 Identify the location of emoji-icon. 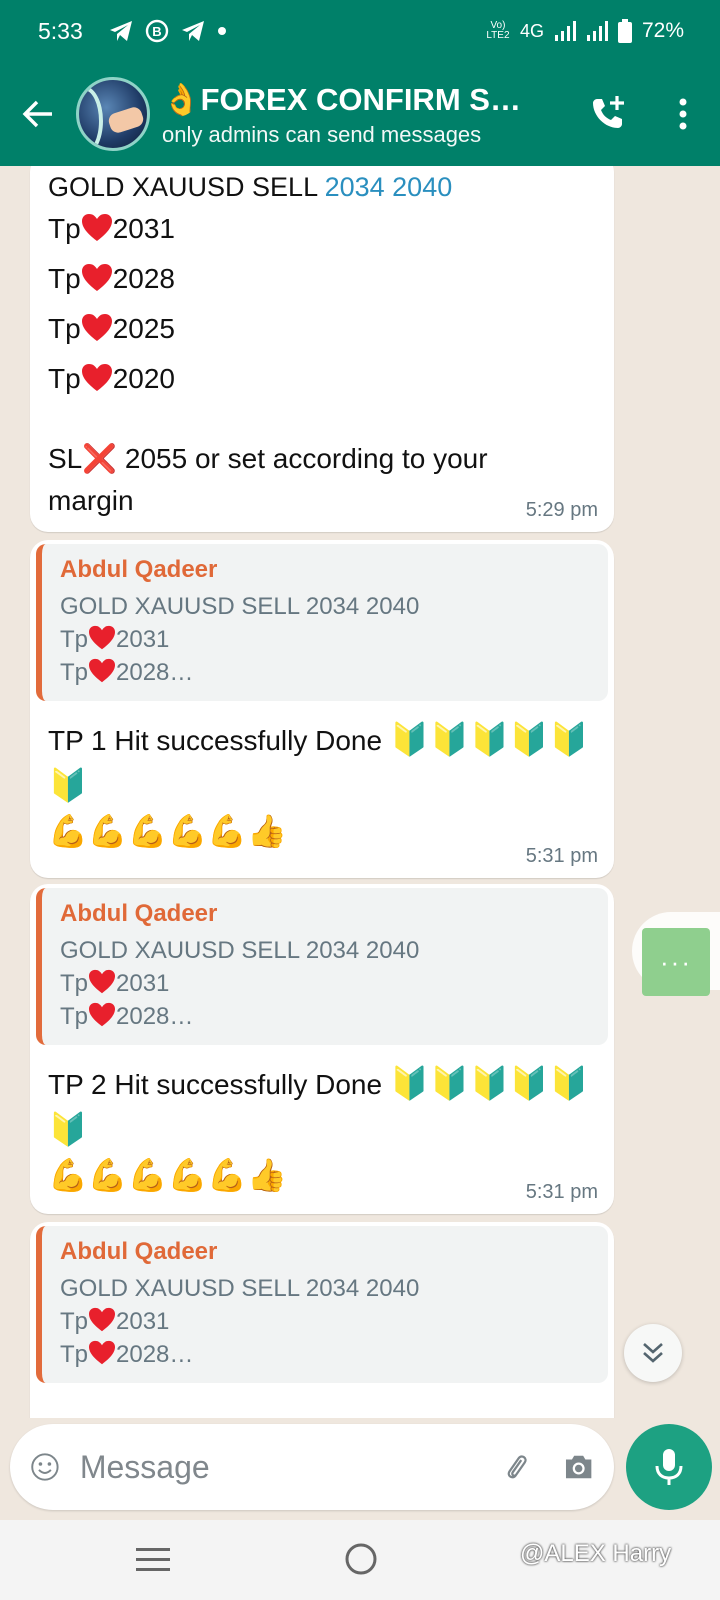
(45, 1467).